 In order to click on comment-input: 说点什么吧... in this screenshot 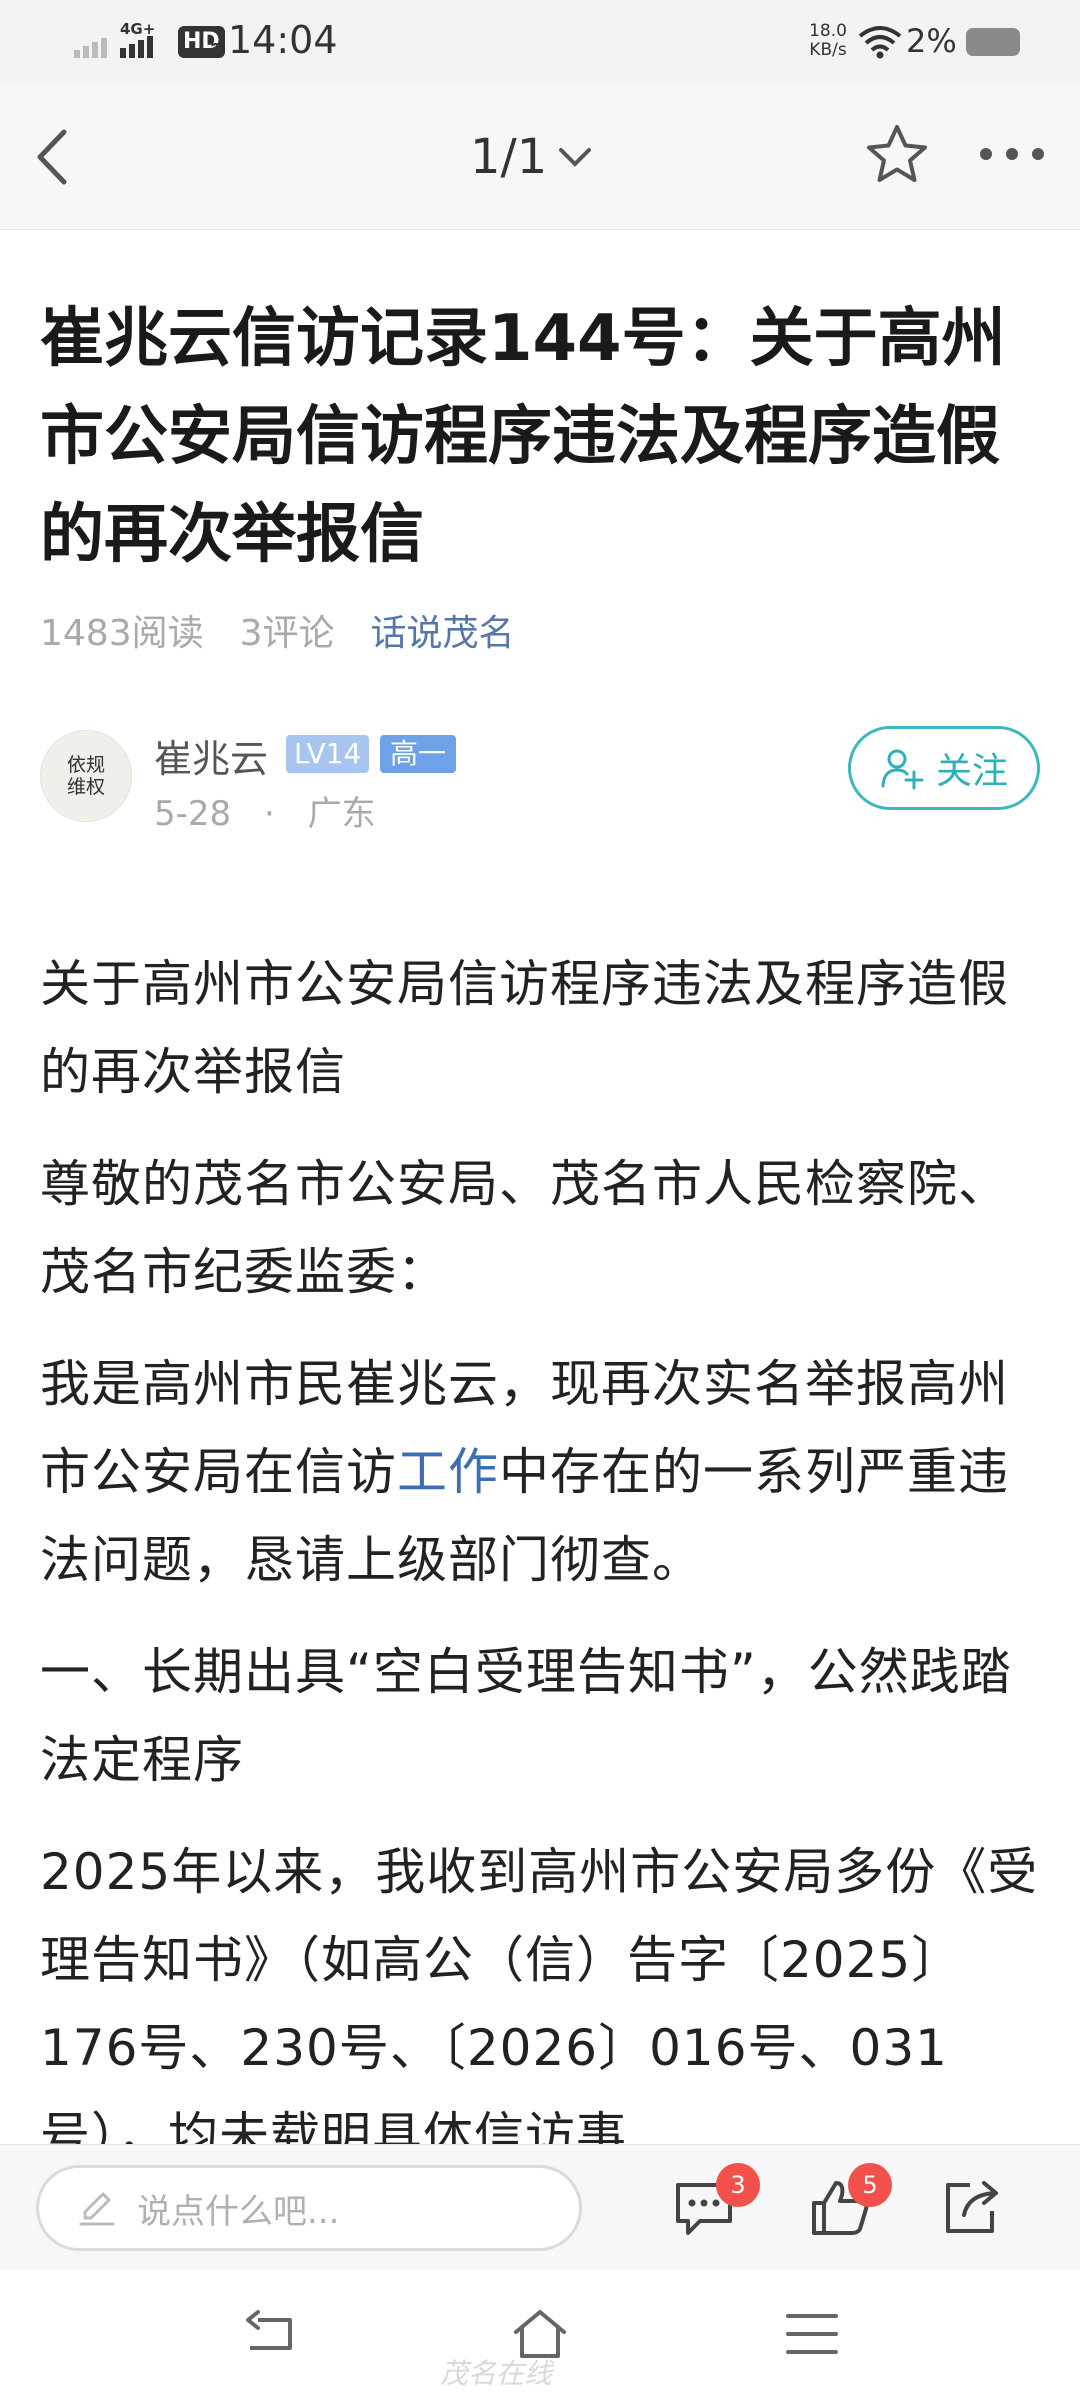, I will do `click(309, 2208)`.